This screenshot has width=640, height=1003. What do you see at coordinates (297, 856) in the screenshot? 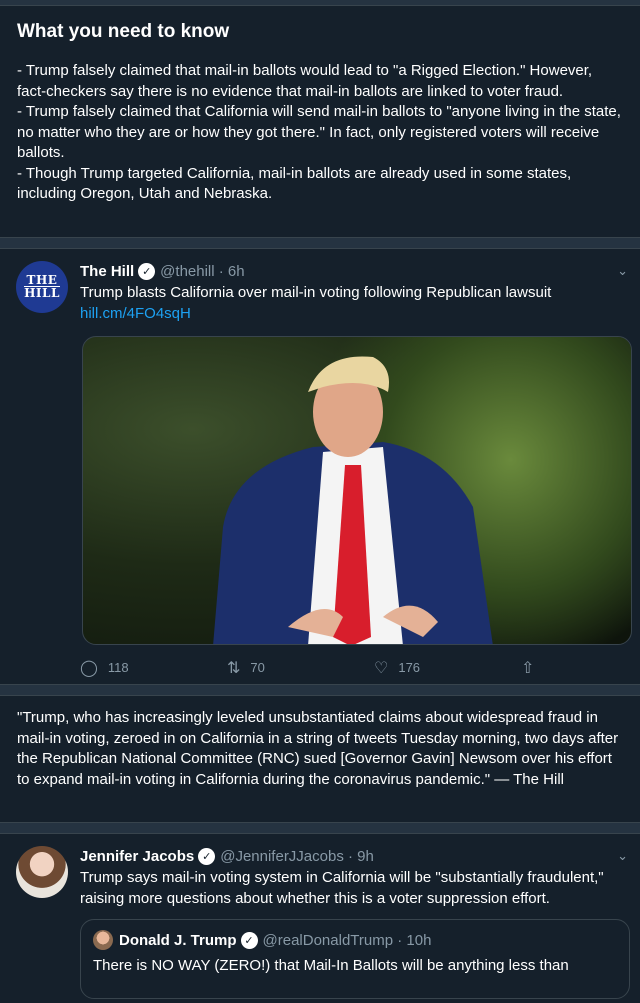
I see `author-handle: @JenniferJJacobs · 9h` at bounding box center [297, 856].